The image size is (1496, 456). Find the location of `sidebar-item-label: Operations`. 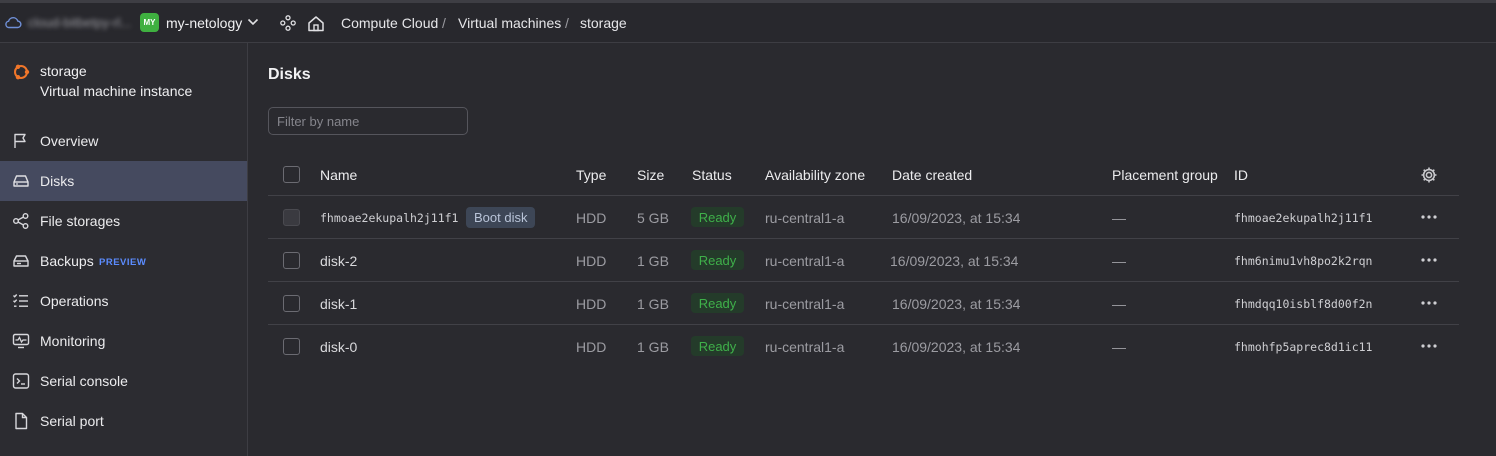

sidebar-item-label: Operations is located at coordinates (74, 301).